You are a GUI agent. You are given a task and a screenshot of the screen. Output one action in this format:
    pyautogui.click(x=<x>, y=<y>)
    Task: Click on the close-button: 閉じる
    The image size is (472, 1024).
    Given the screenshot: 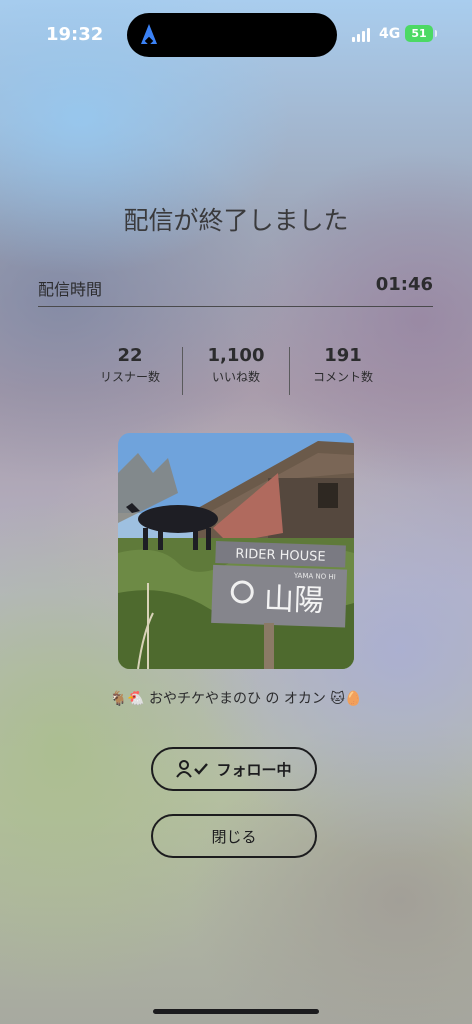 What is the action you would take?
    pyautogui.click(x=234, y=836)
    